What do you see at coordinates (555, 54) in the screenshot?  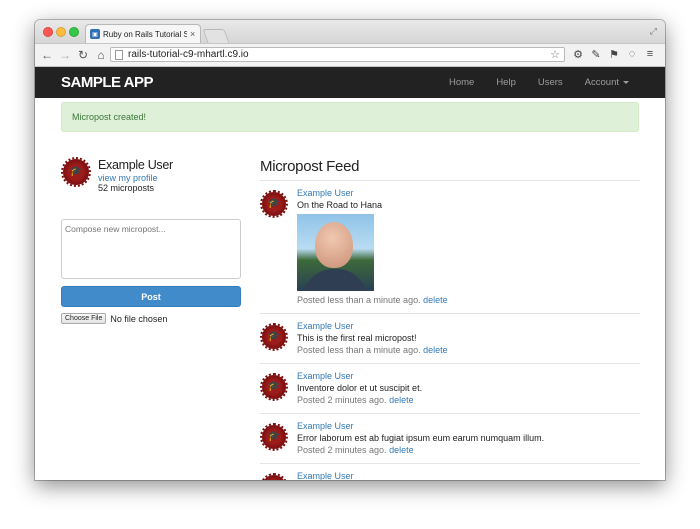 I see `bookmark-star-icon: ☆` at bounding box center [555, 54].